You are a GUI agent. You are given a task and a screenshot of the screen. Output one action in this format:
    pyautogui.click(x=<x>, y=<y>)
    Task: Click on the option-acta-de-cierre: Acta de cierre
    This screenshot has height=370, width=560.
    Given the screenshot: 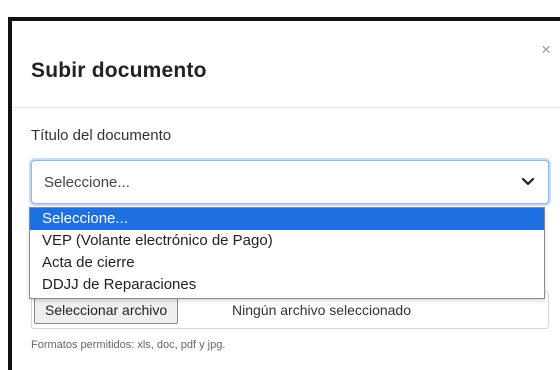 What is the action you would take?
    pyautogui.click(x=287, y=263)
    